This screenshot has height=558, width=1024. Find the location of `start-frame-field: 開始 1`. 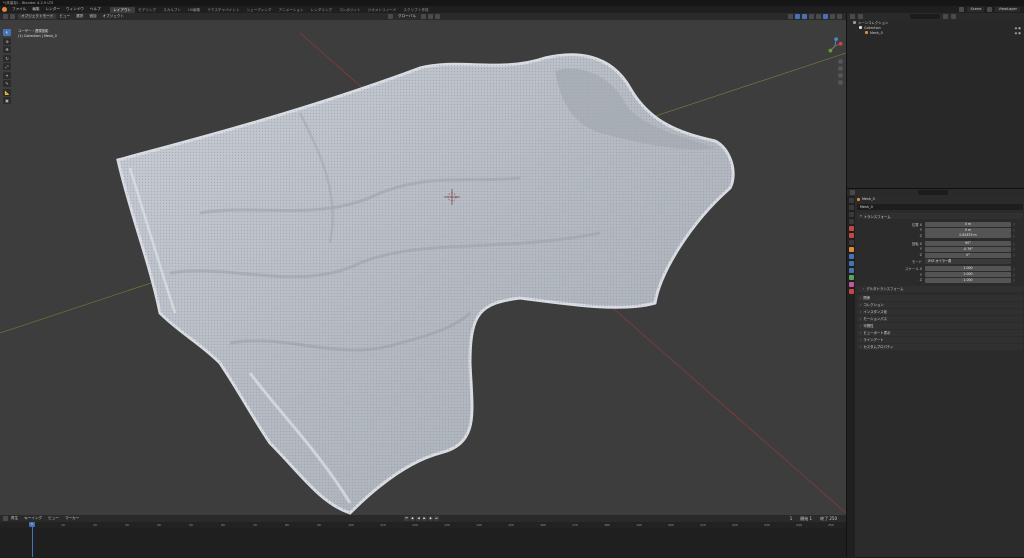

start-frame-field: 開始 1 is located at coordinates (806, 518).